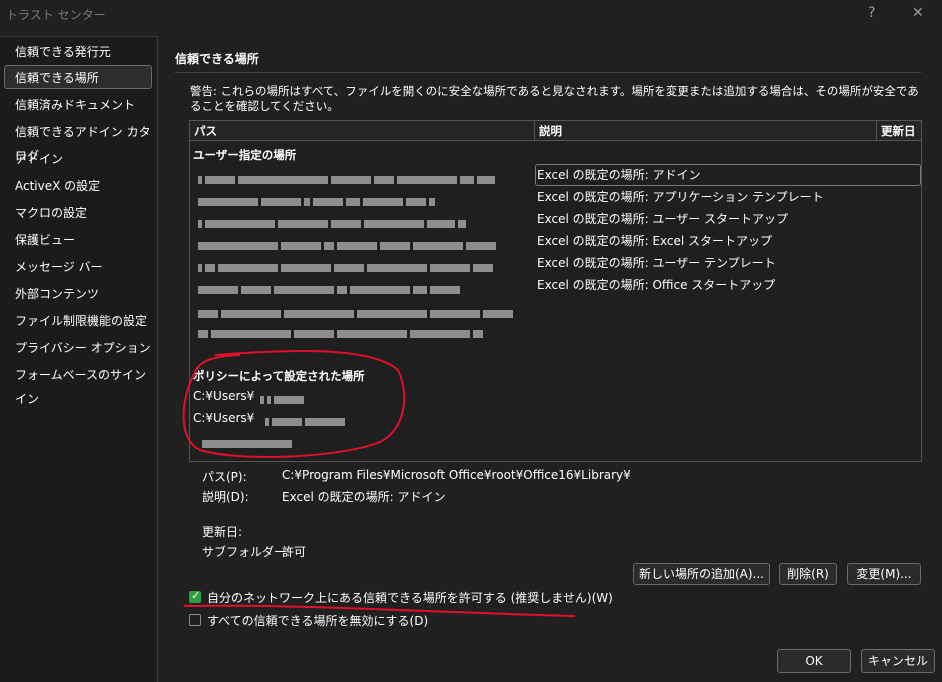  What do you see at coordinates (195, 596) in the screenshot?
I see `allow-network-checkbox` at bounding box center [195, 596].